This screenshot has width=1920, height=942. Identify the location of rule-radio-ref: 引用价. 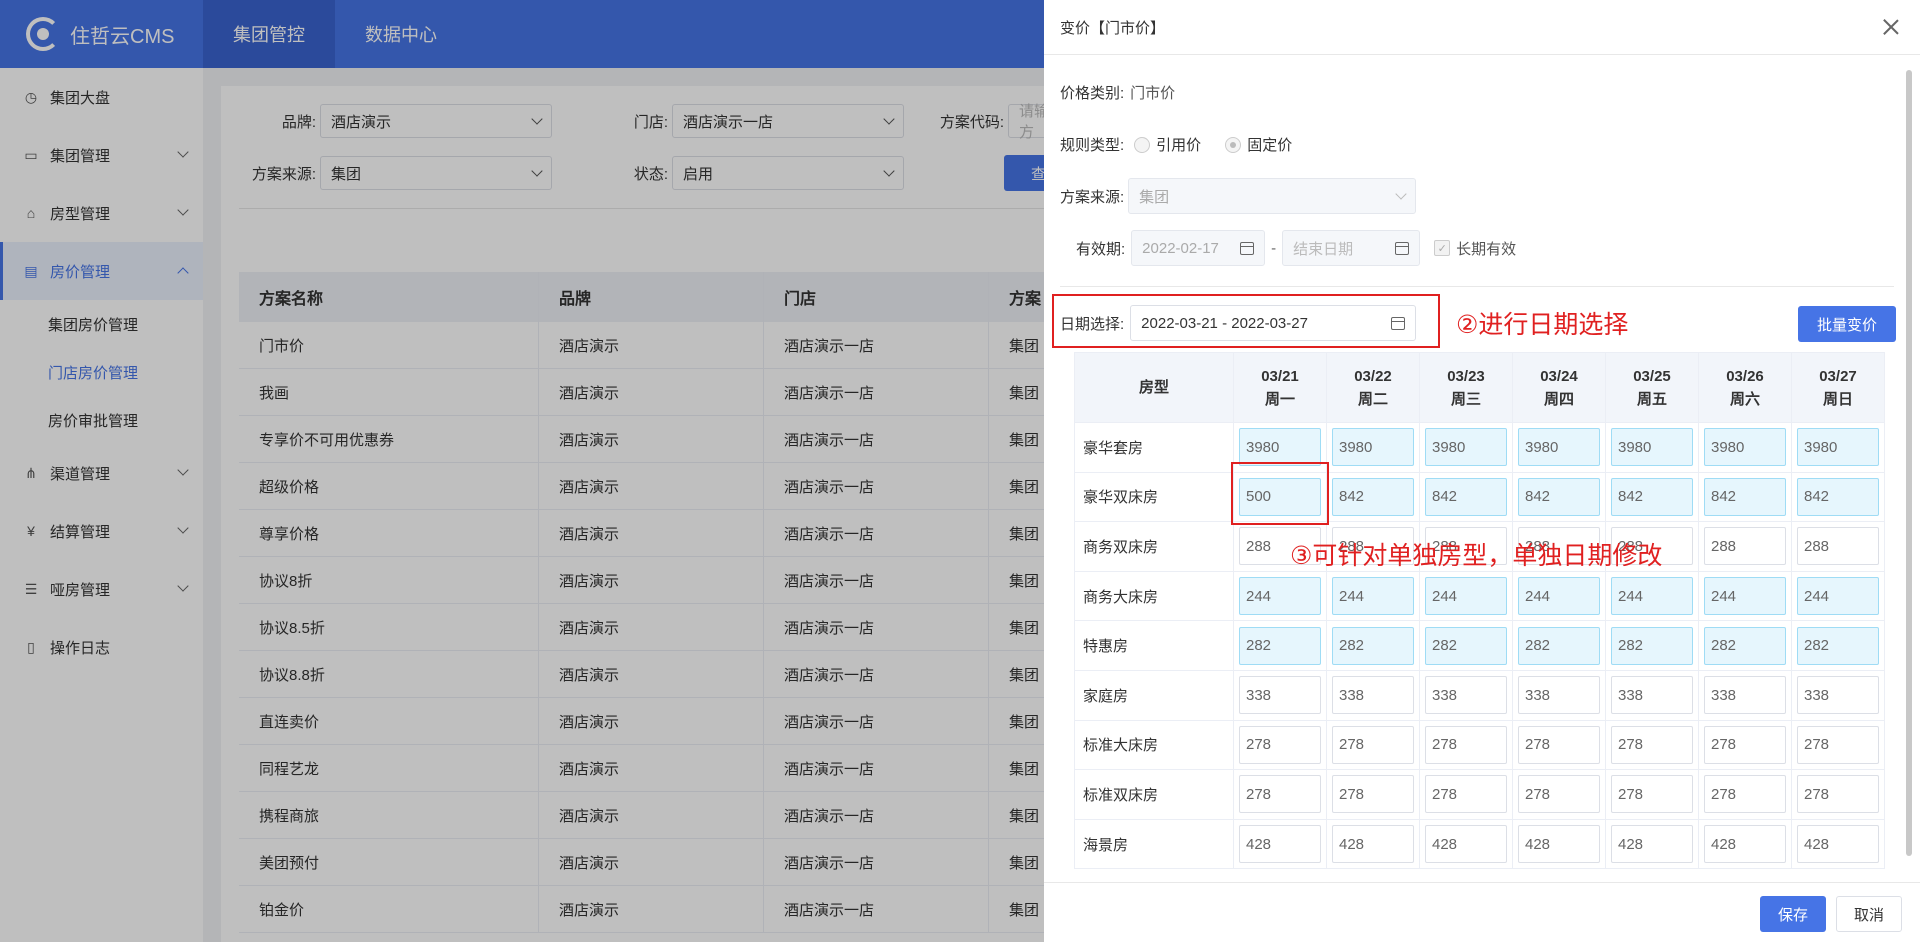
(1167, 144).